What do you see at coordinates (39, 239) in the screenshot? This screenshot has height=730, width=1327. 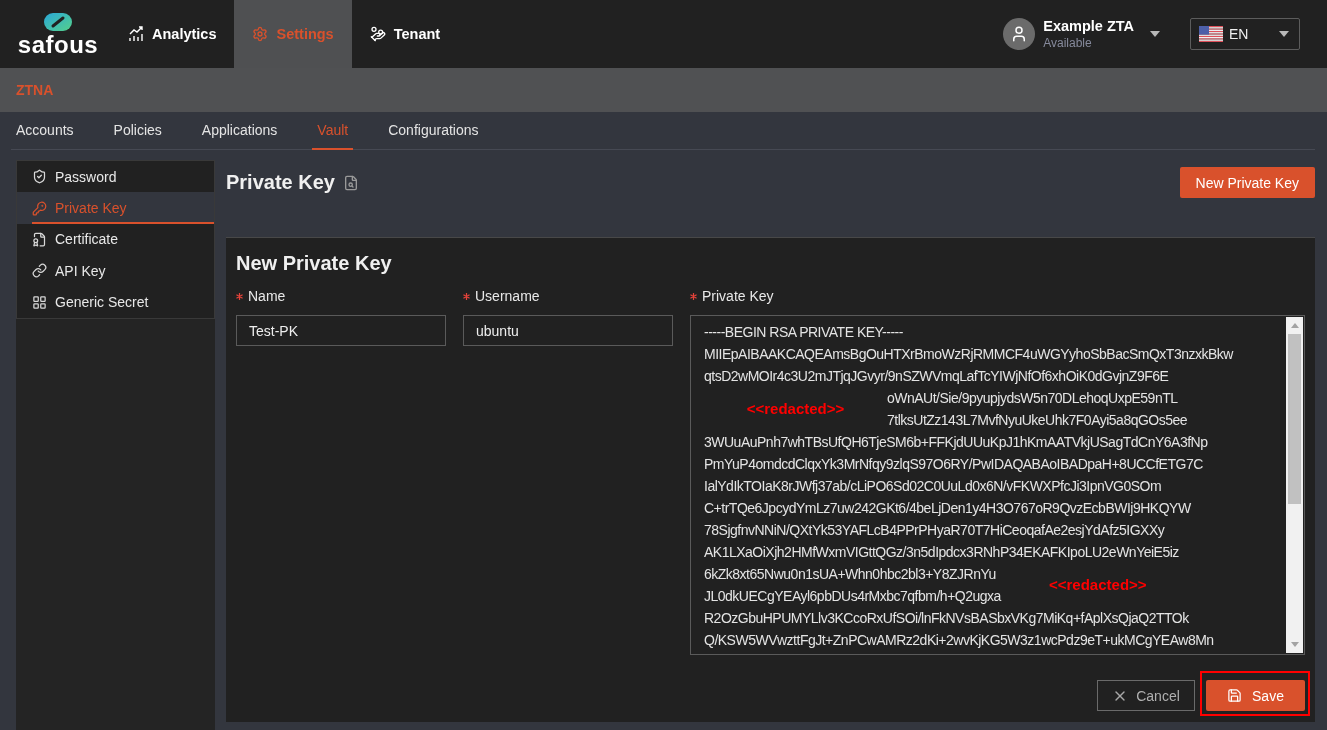 I see `certificate-icon` at bounding box center [39, 239].